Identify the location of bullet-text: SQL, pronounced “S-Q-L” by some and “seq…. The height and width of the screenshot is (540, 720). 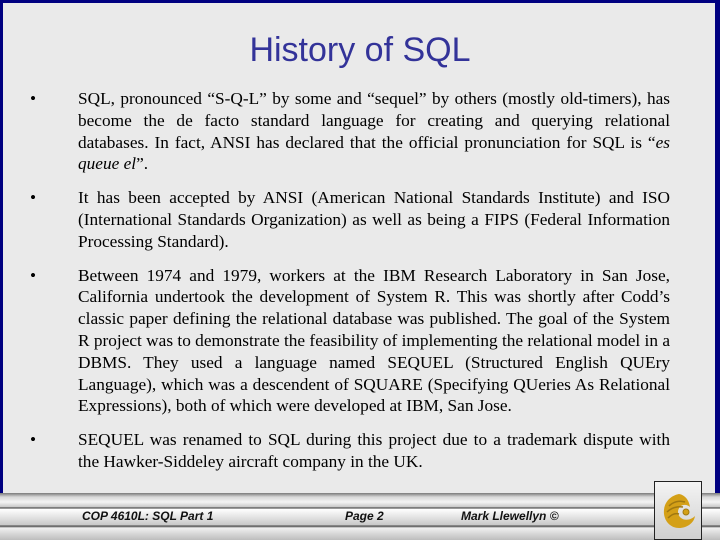
(374, 131).